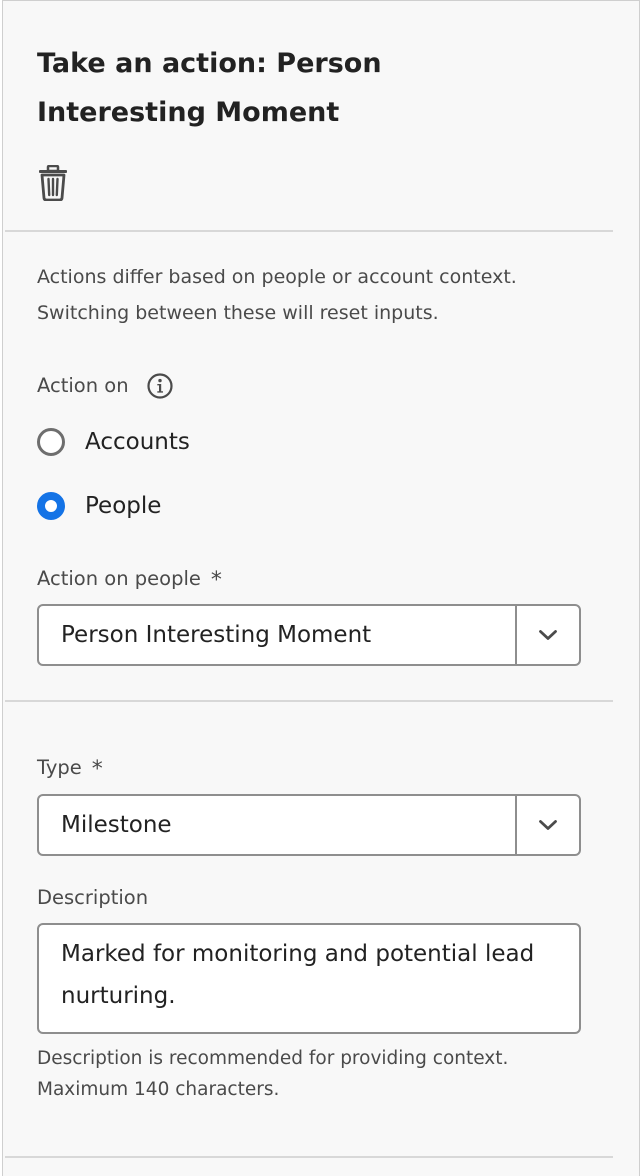 The image size is (642, 1176). I want to click on description-label: Description, so click(93, 897).